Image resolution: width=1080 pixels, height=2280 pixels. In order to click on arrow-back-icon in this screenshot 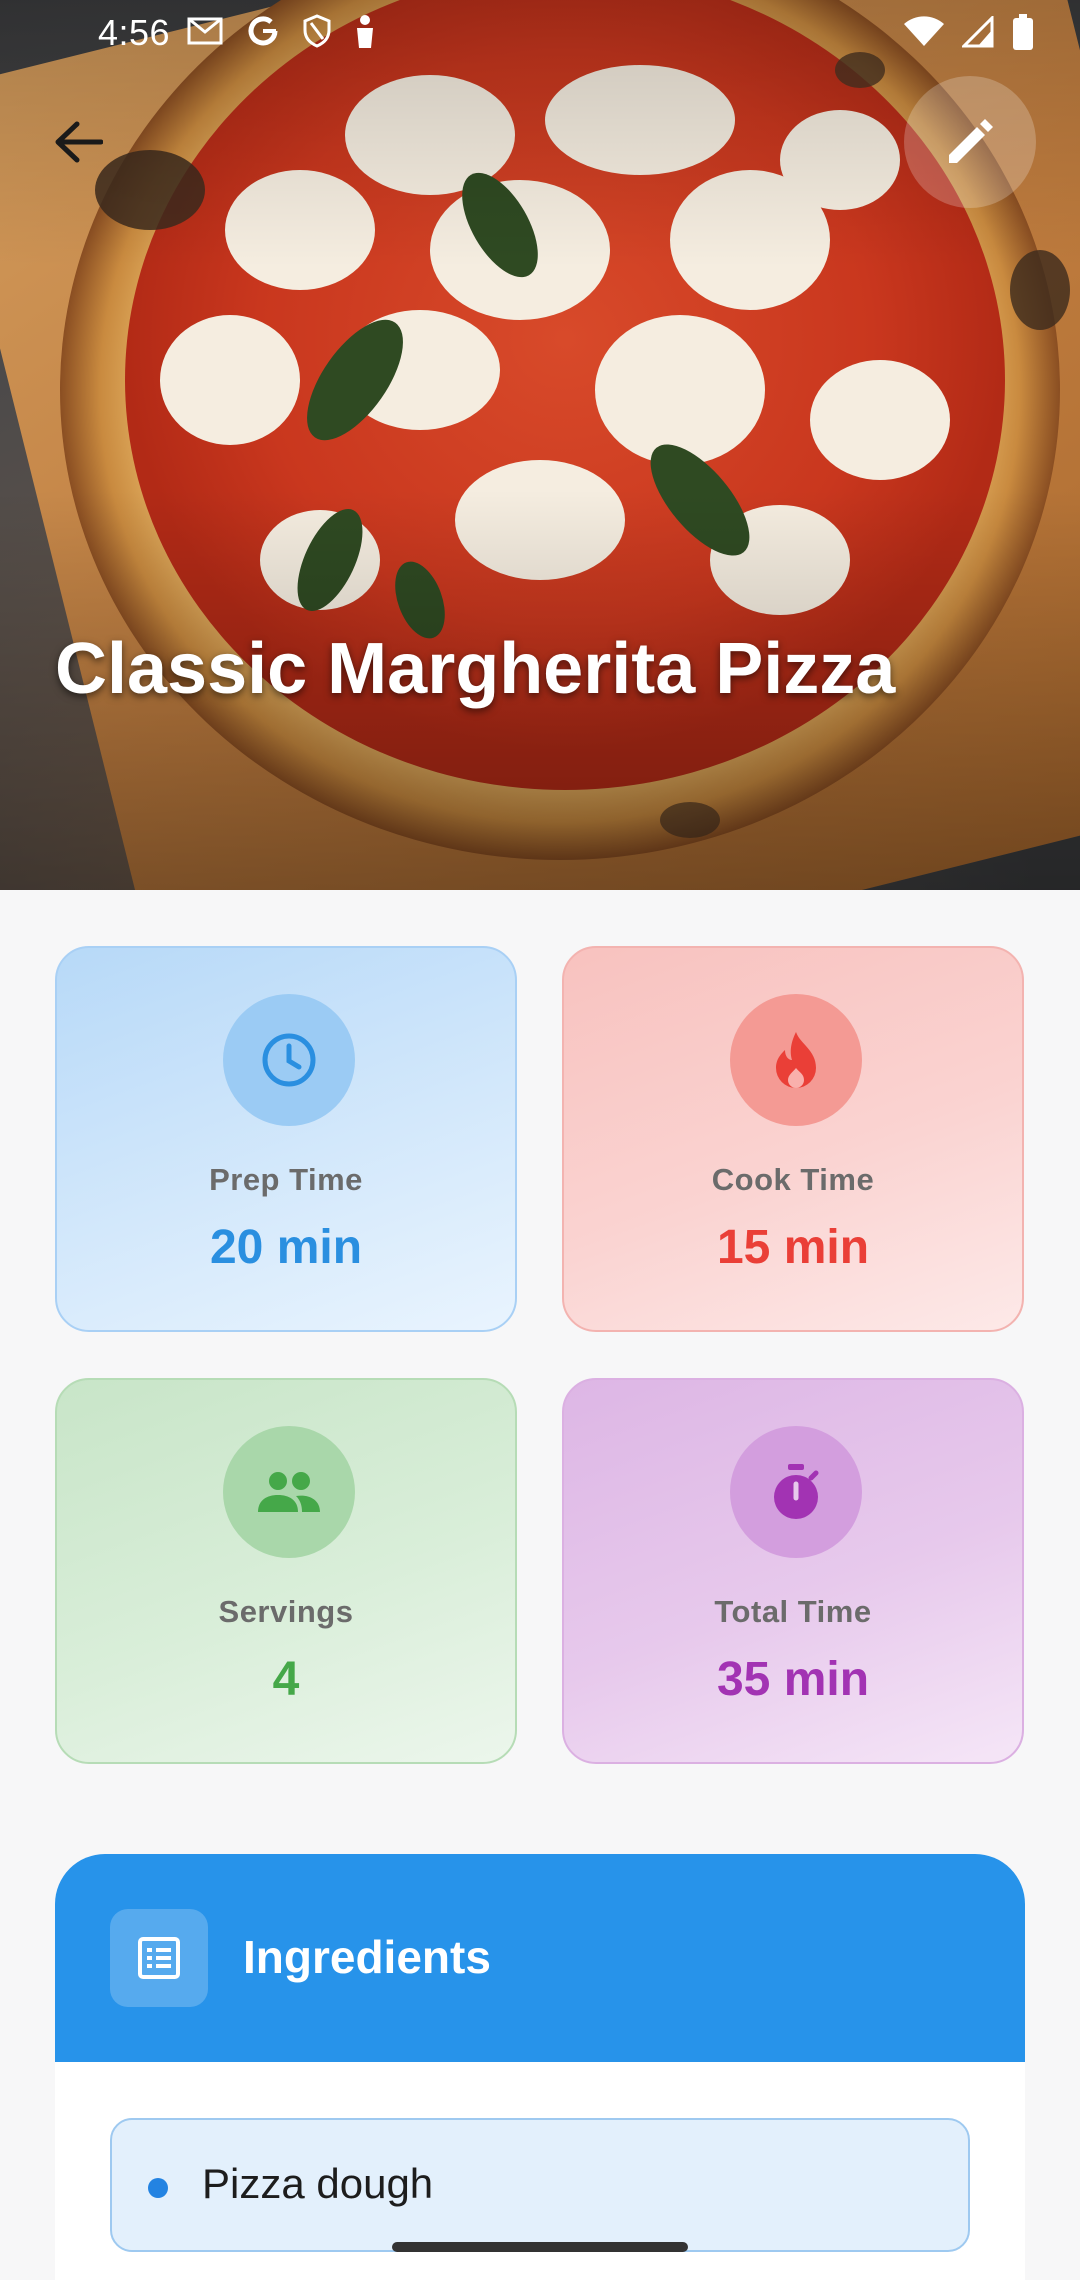, I will do `click(79, 142)`.